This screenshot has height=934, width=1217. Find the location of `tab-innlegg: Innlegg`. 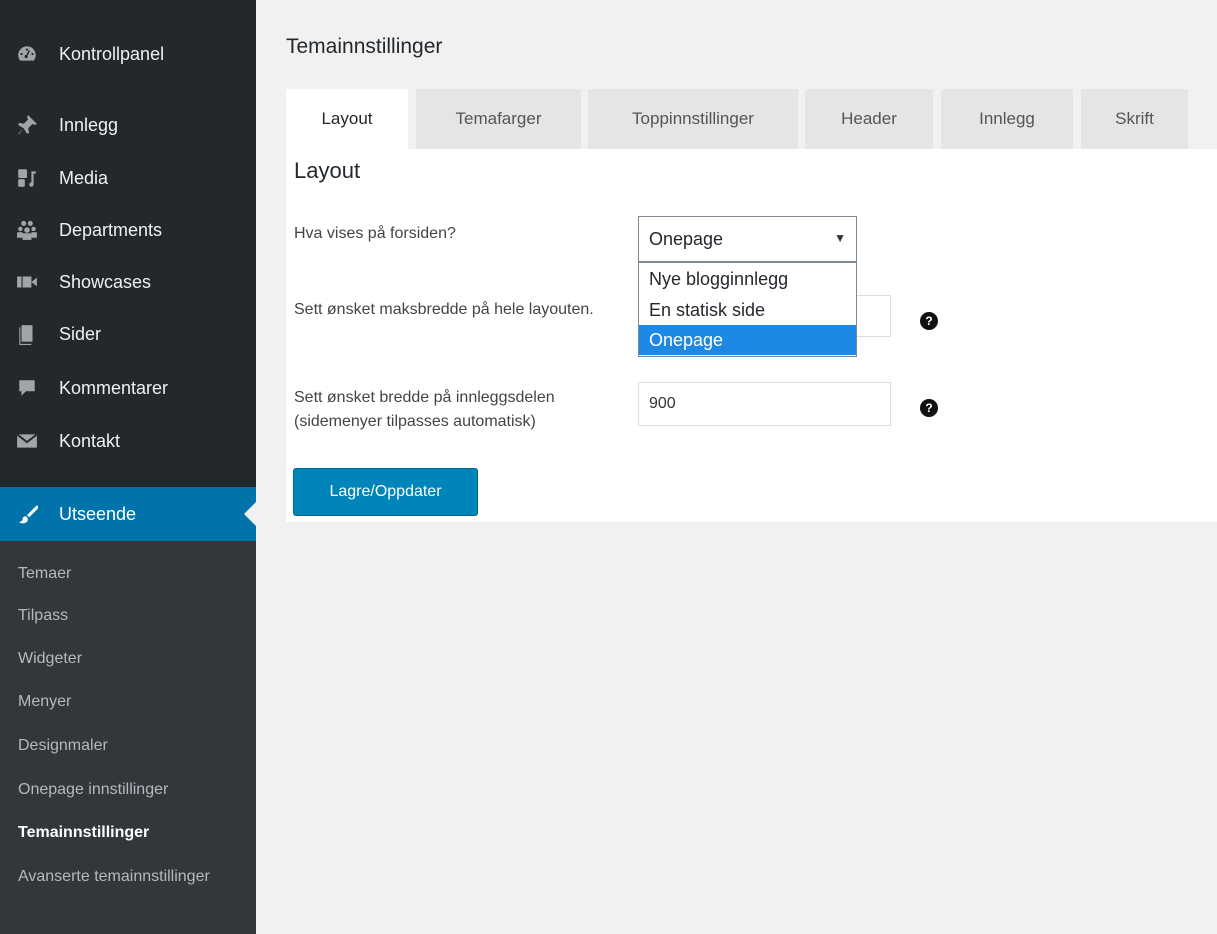

tab-innlegg: Innlegg is located at coordinates (1007, 119).